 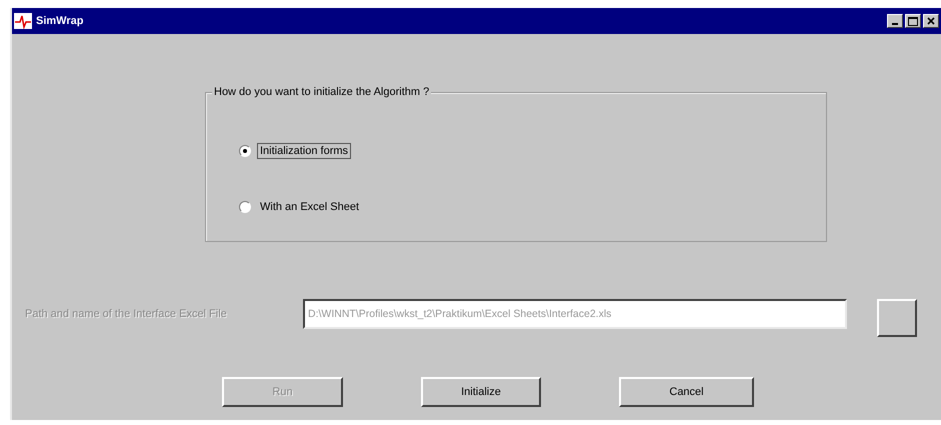 What do you see at coordinates (686, 392) in the screenshot?
I see `dialog-button: Cancel` at bounding box center [686, 392].